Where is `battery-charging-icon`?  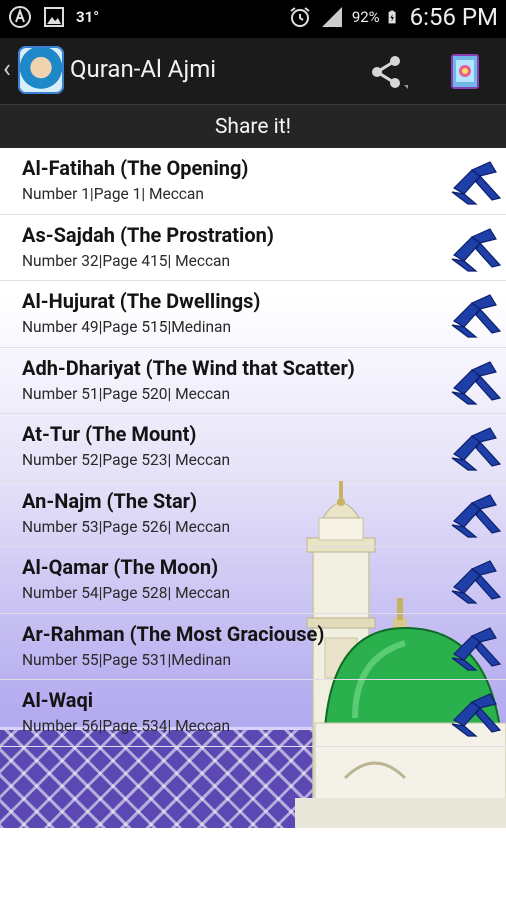
battery-charging-icon is located at coordinates (392, 17).